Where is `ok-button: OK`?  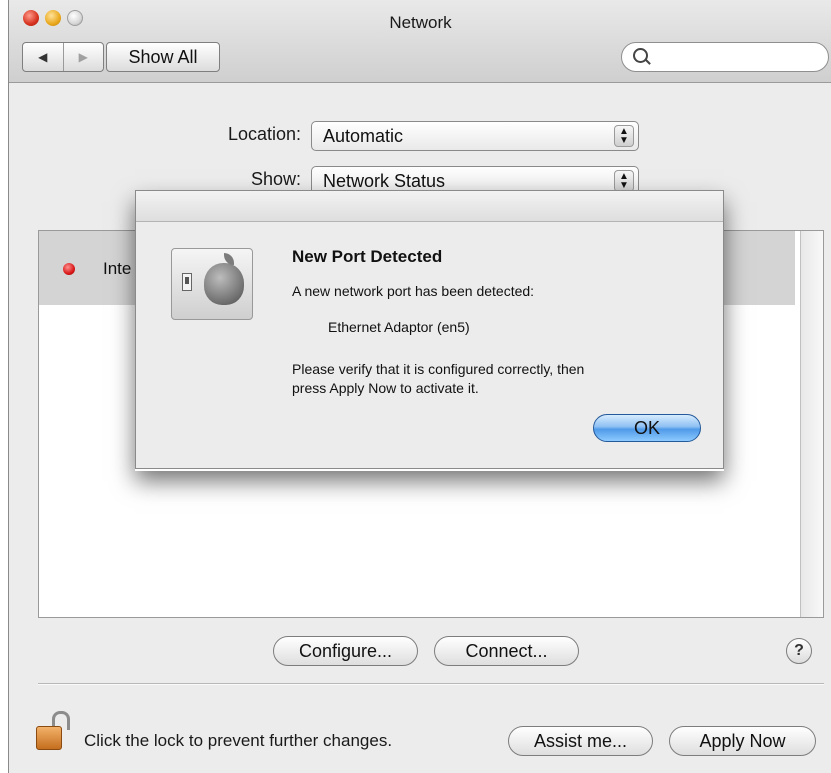 ok-button: OK is located at coordinates (647, 428).